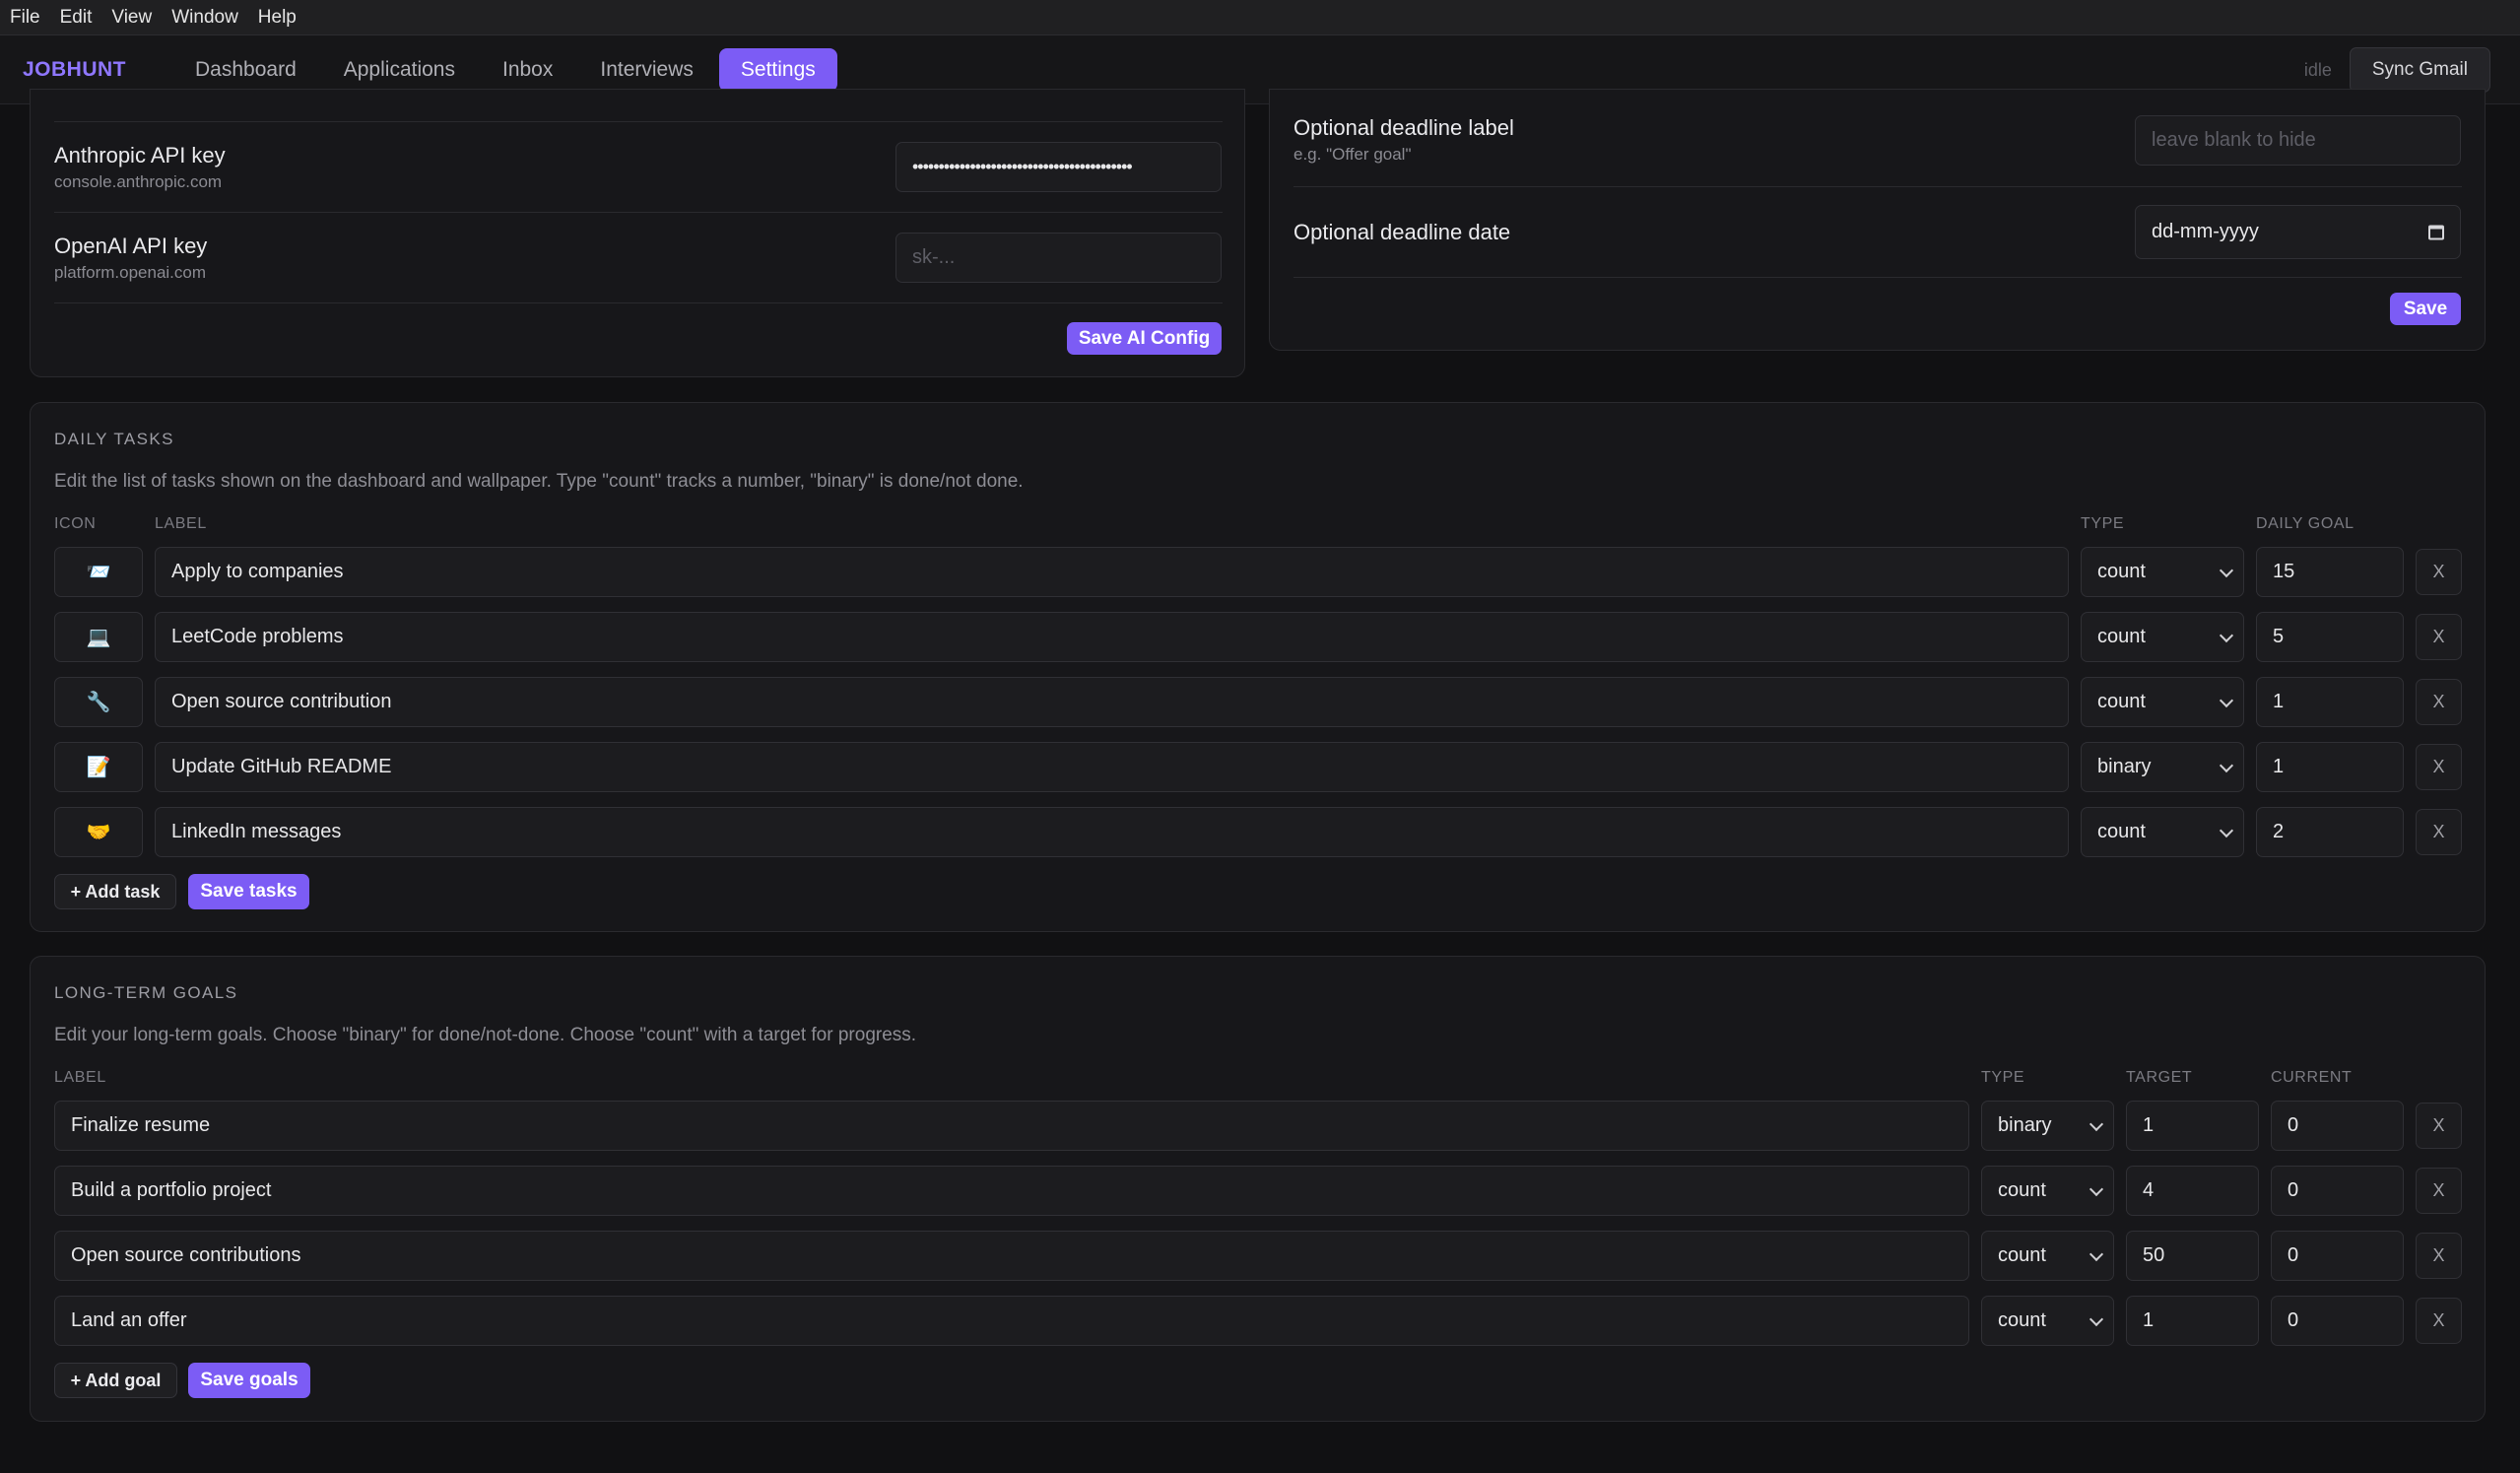  Describe the element at coordinates (1011, 1256) in the screenshot. I see `goal-label-input: Open source contributions` at that location.